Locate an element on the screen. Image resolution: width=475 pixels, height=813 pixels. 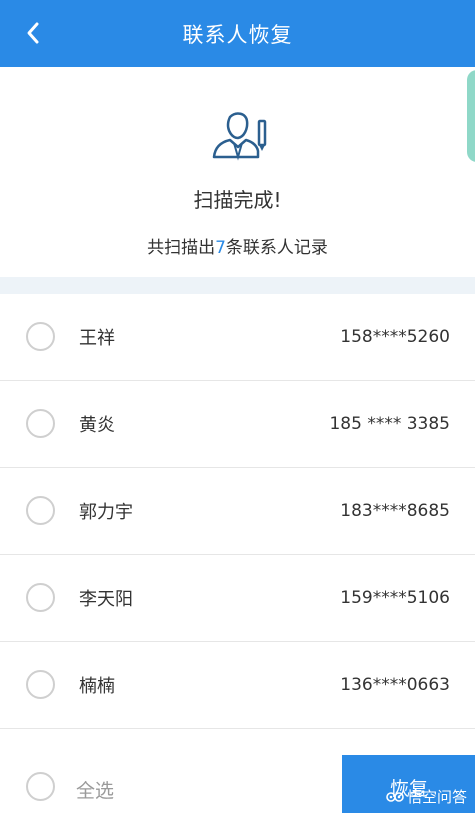
contact-phone: 185 **** 3385 is located at coordinates (389, 424).